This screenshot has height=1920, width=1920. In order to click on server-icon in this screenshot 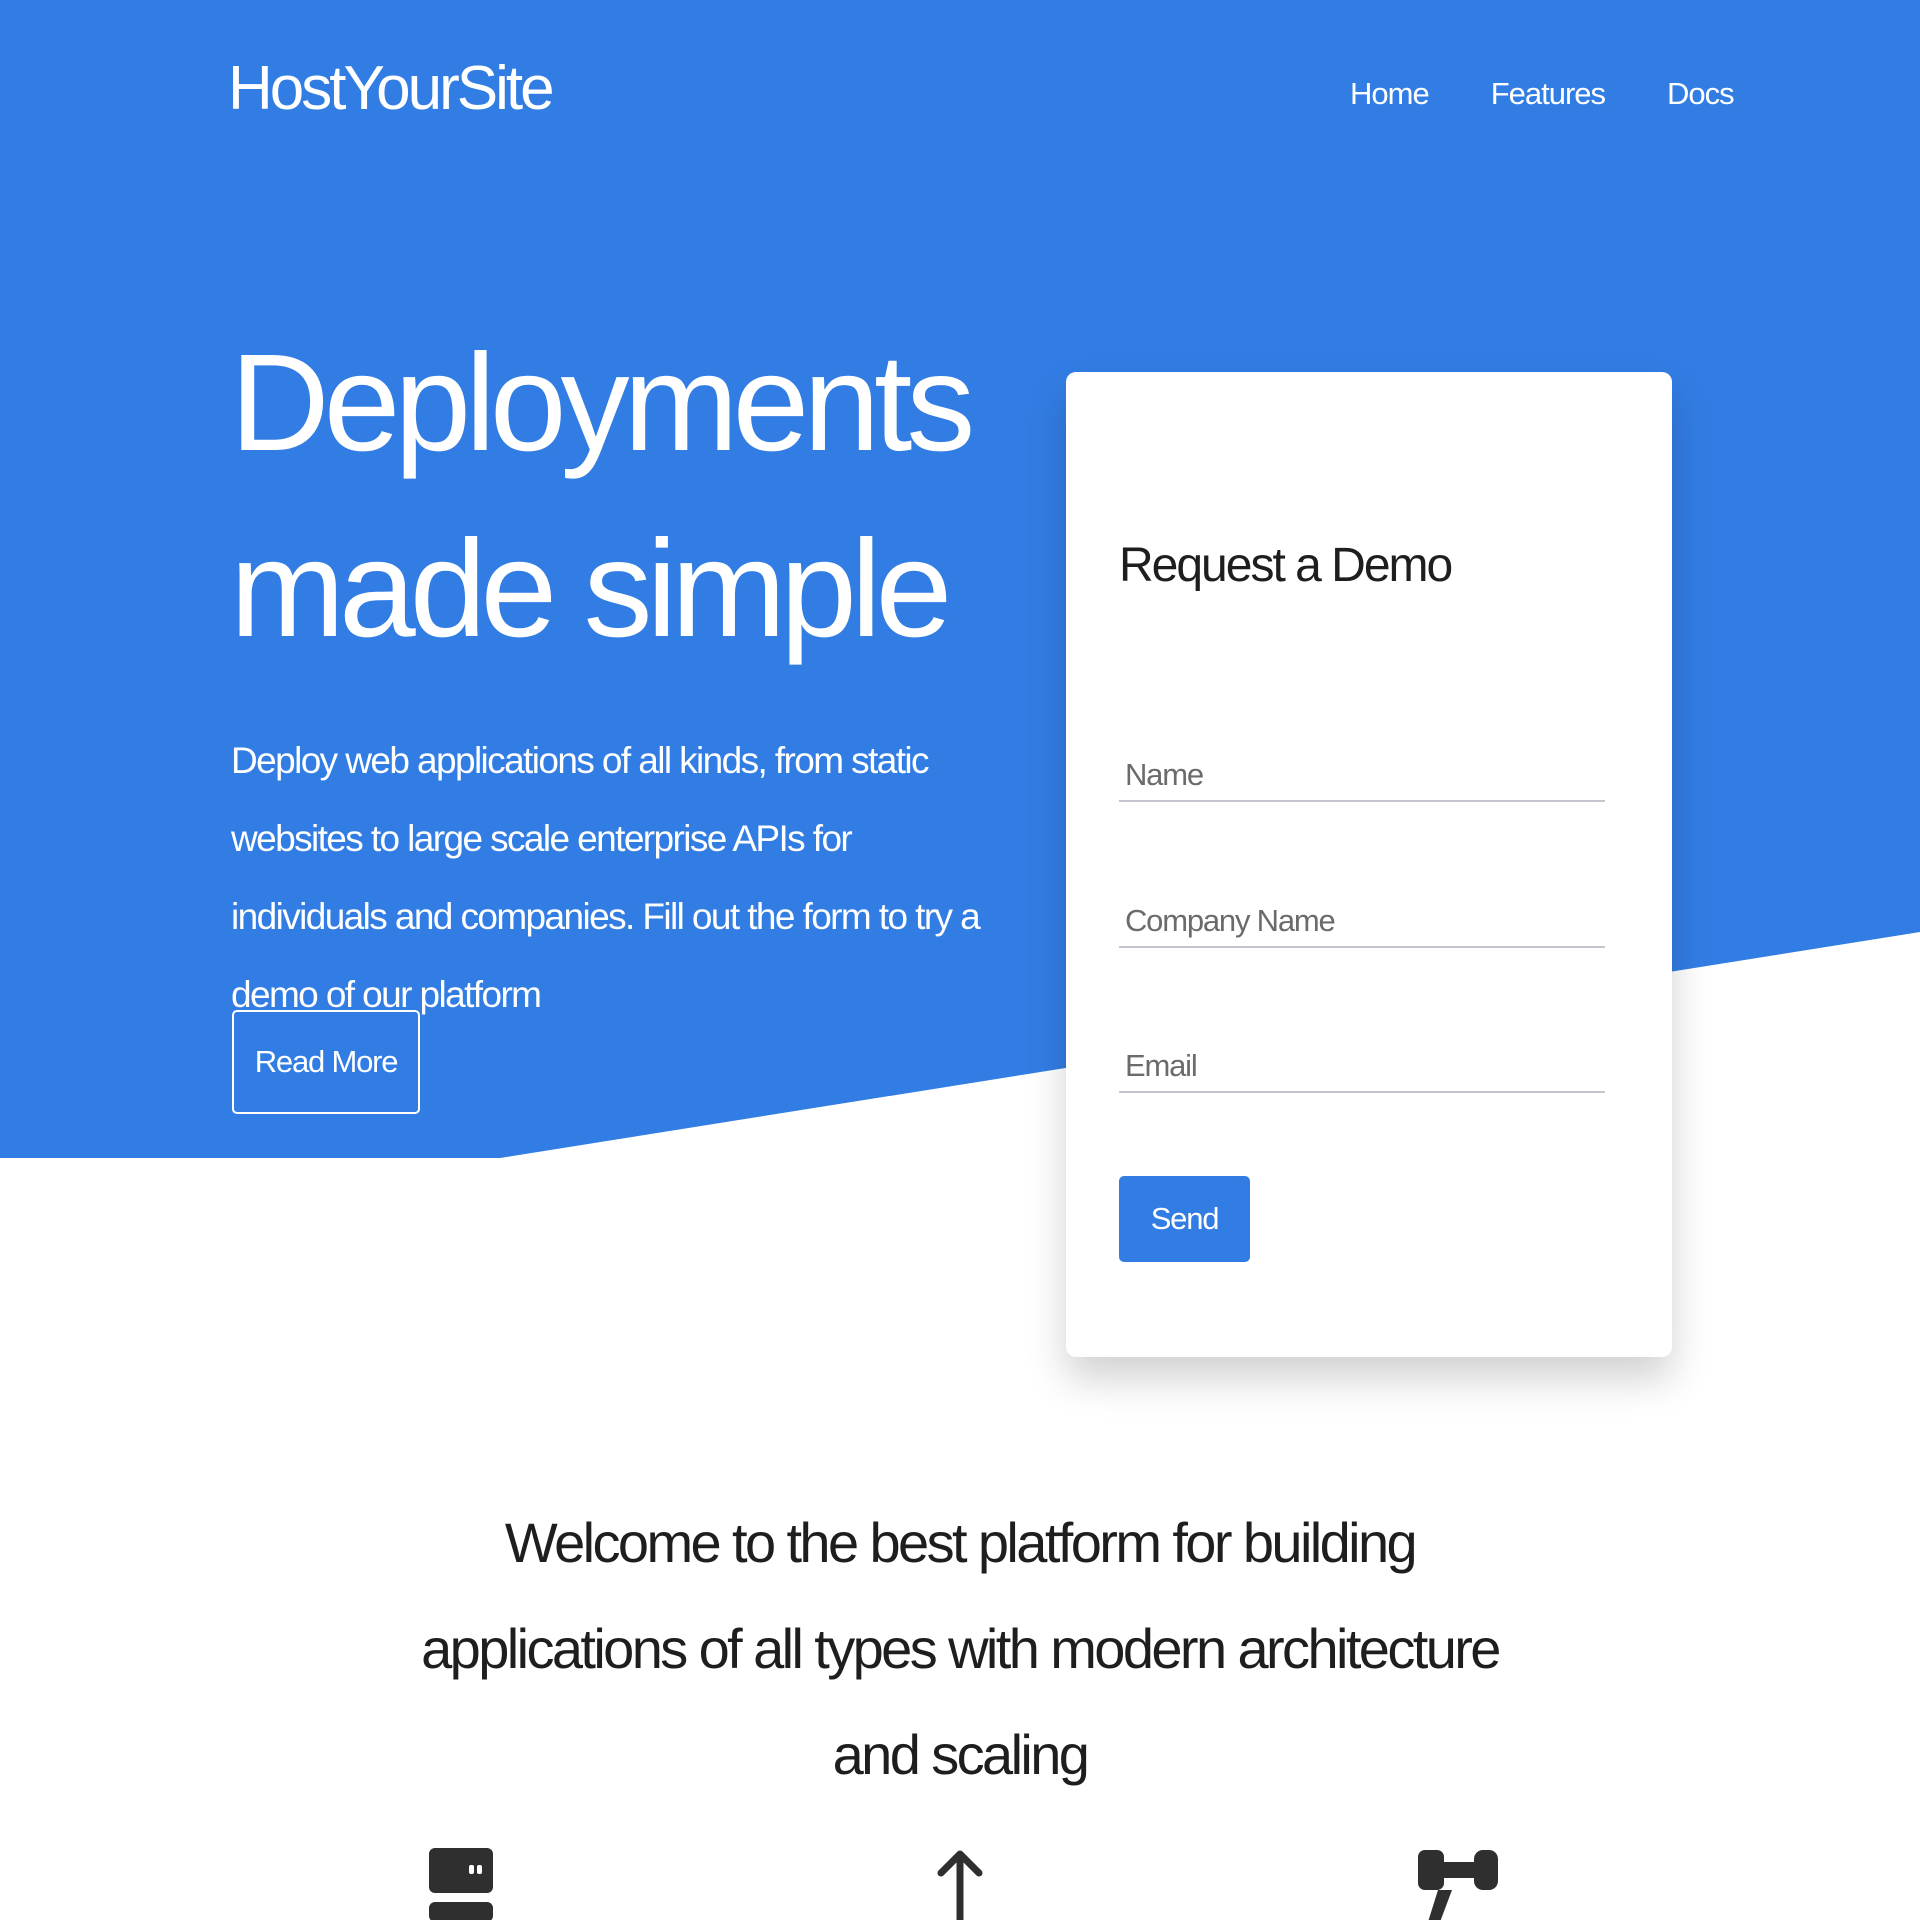, I will do `click(461, 1884)`.